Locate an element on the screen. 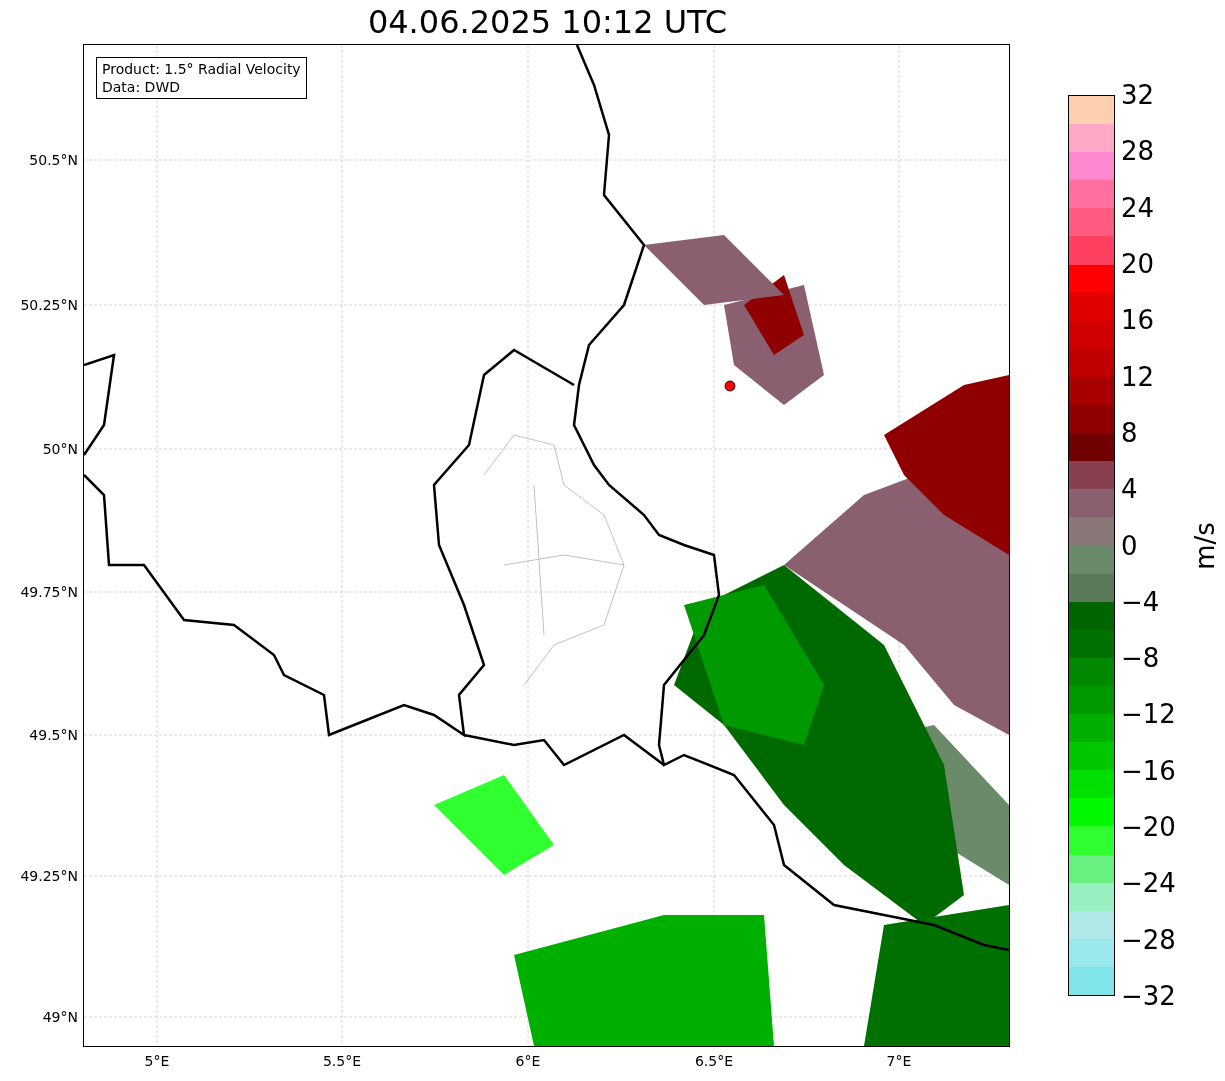 The image size is (1225, 1081). latitude-label: 50.25°N is located at coordinates (49, 305).